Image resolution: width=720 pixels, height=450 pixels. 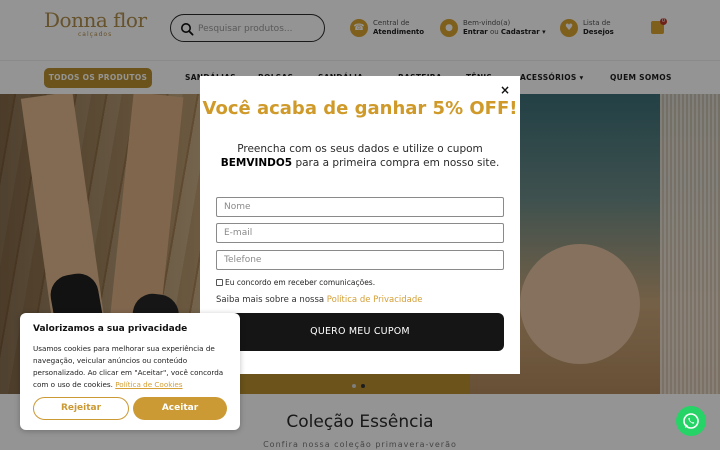 I want to click on privacy-policy-link: Política de Privacidade, so click(x=375, y=300).